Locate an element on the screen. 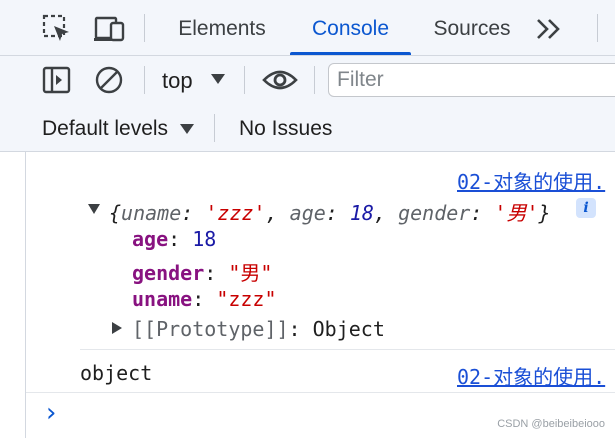  preview-value-age: 18 is located at coordinates (361, 213).